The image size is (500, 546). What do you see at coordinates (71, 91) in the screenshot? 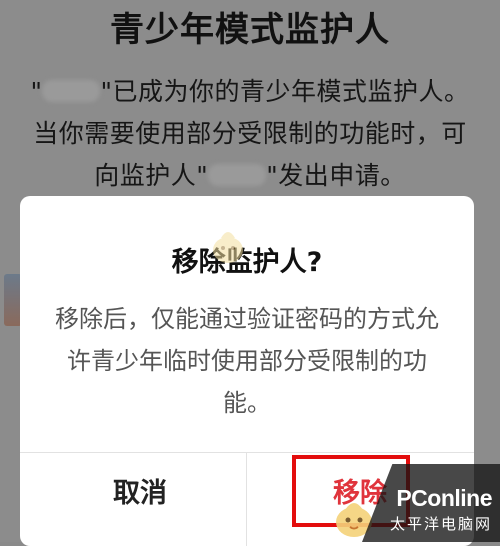
I see `blurred-name` at bounding box center [71, 91].